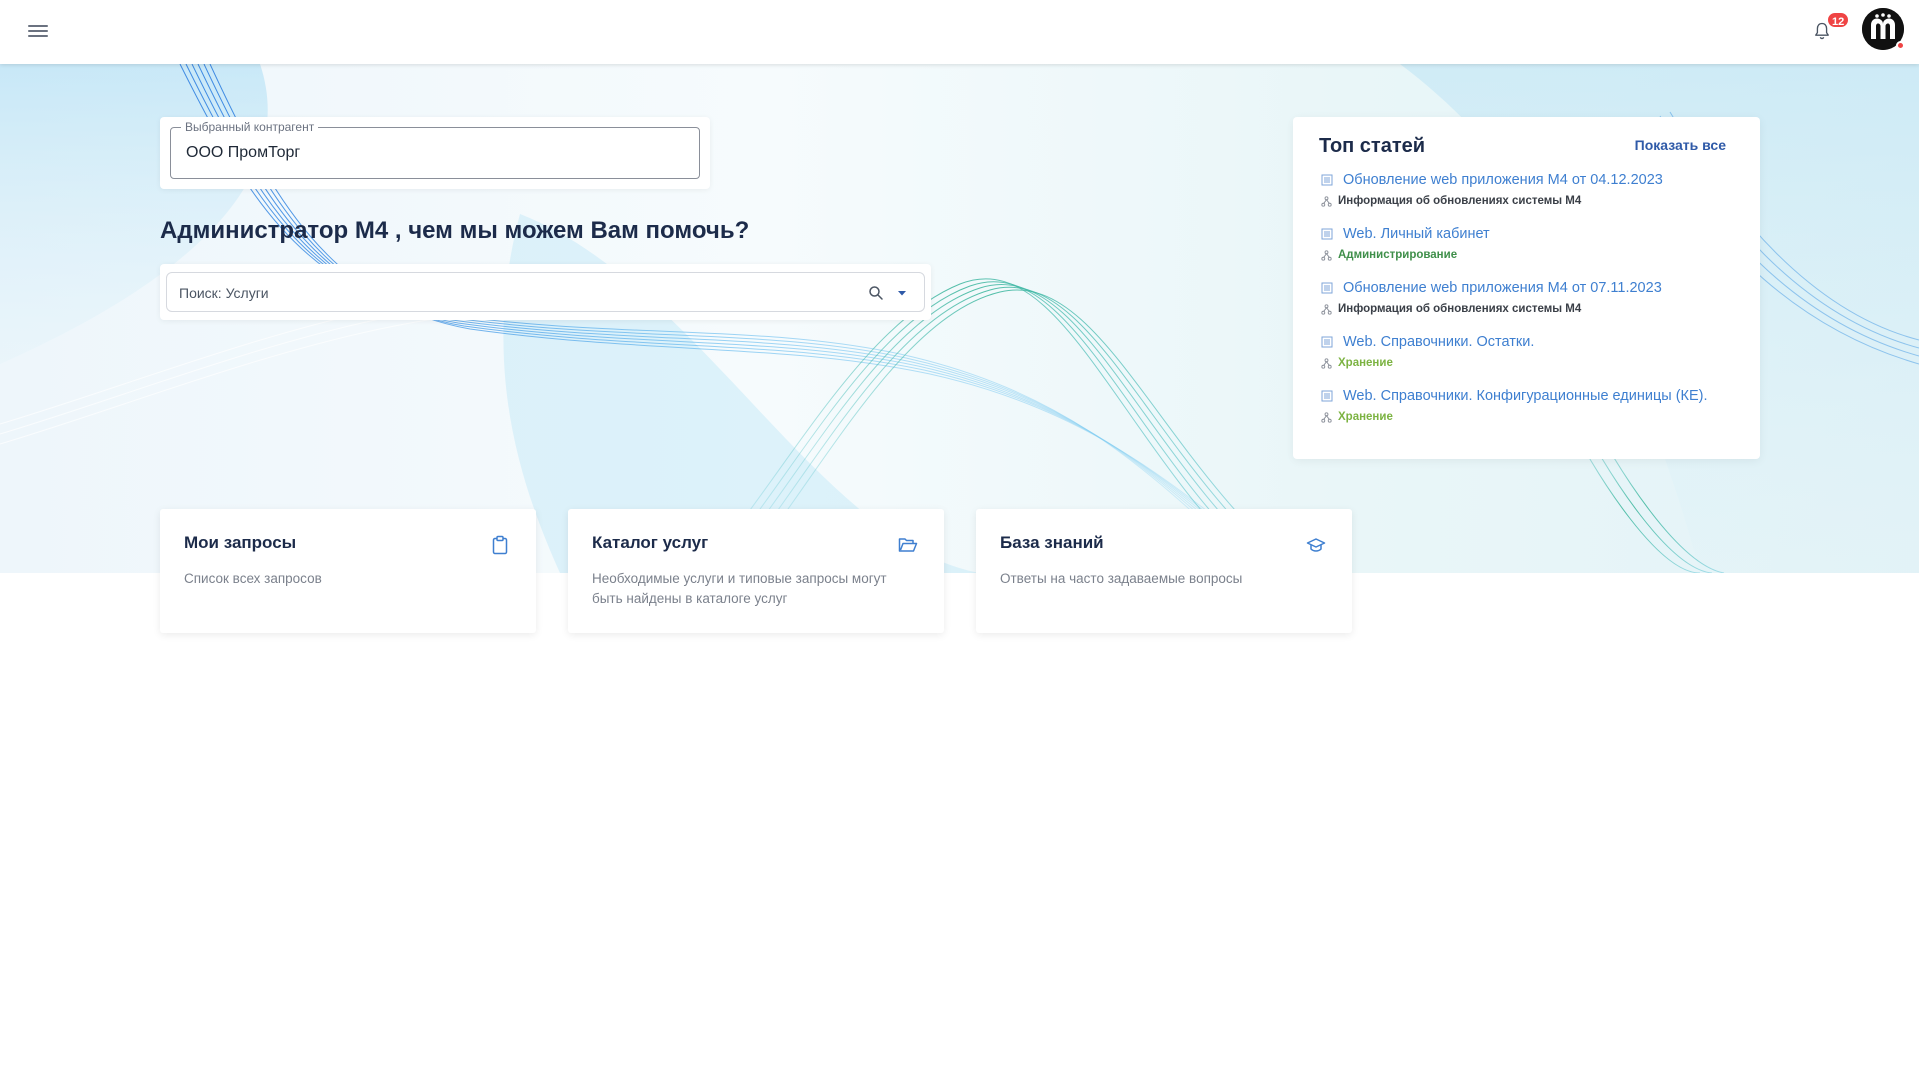 The height and width of the screenshot is (1079, 1919). I want to click on my-requests-card: Мои запросы Список всех запросов, so click(348, 571).